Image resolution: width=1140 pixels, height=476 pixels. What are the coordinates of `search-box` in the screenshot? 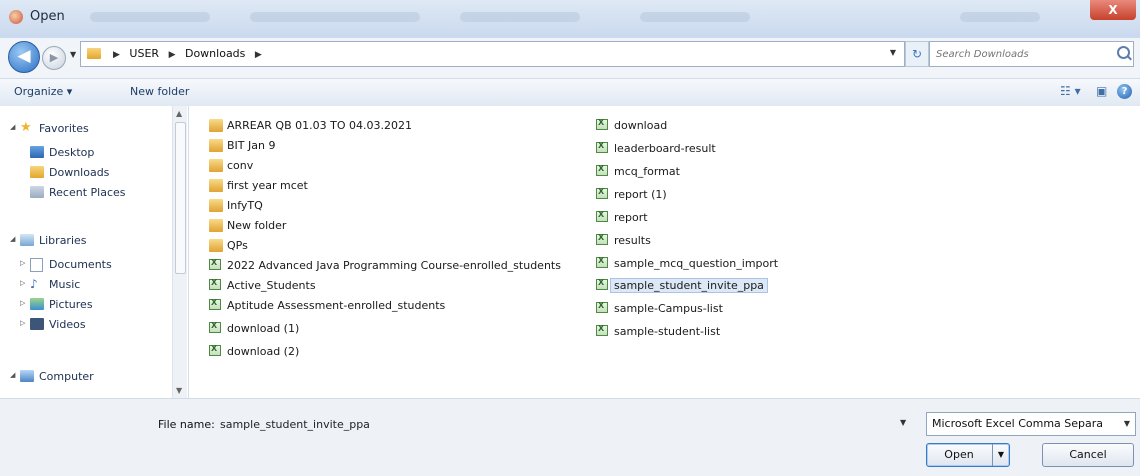 It's located at (1031, 54).